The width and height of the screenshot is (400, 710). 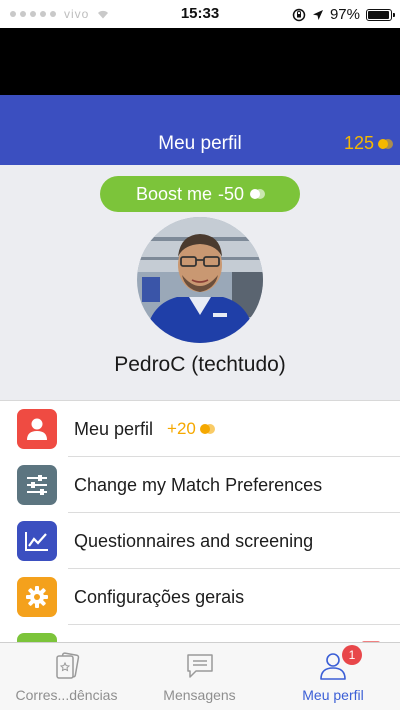 I want to click on coin-balance: 125, so click(x=368, y=143).